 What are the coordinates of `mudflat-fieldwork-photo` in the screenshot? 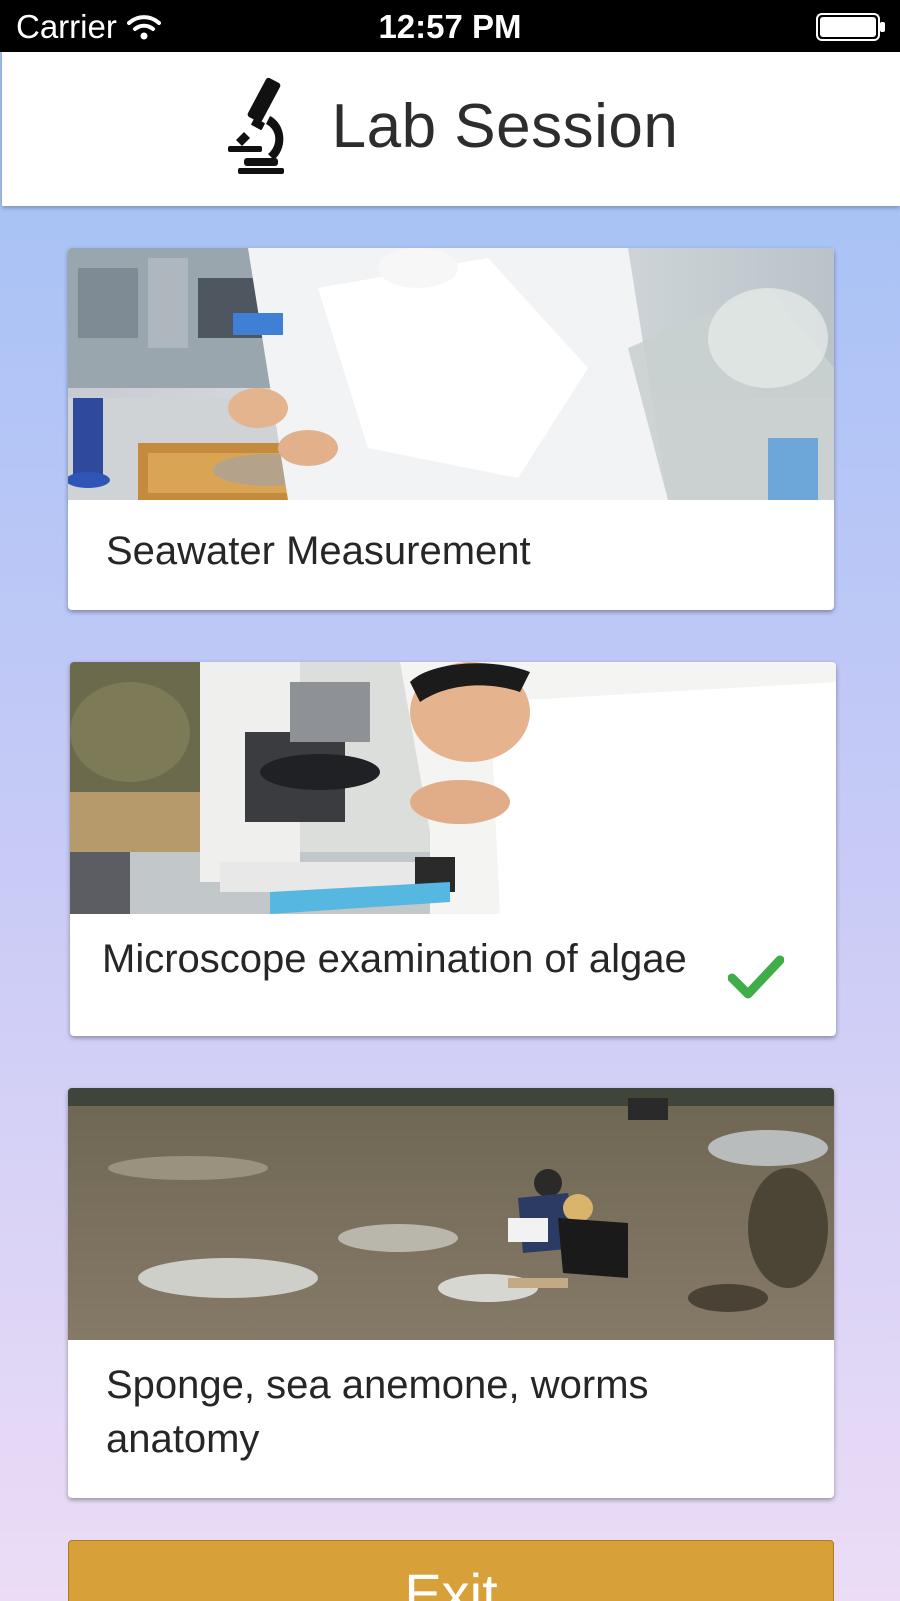 It's located at (451, 1214).